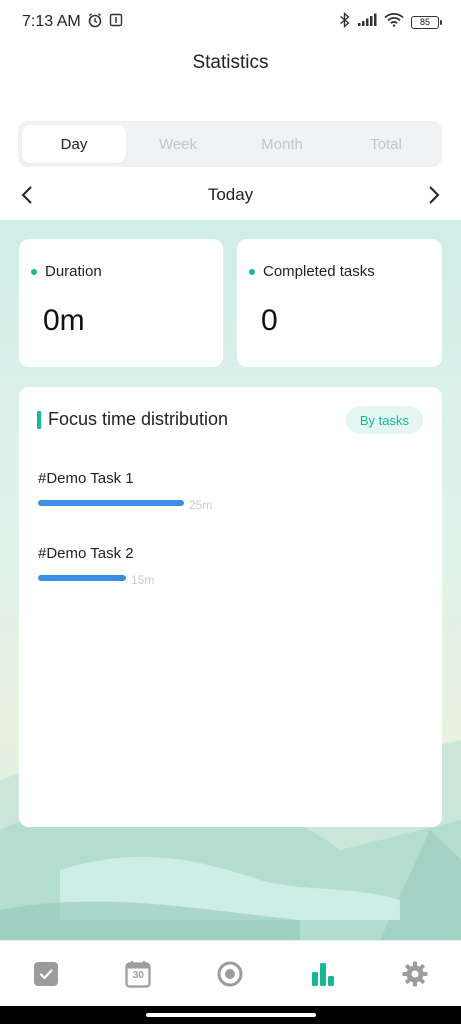 Image resolution: width=461 pixels, height=1024 pixels. I want to click on chevron-right-icon, so click(434, 195).